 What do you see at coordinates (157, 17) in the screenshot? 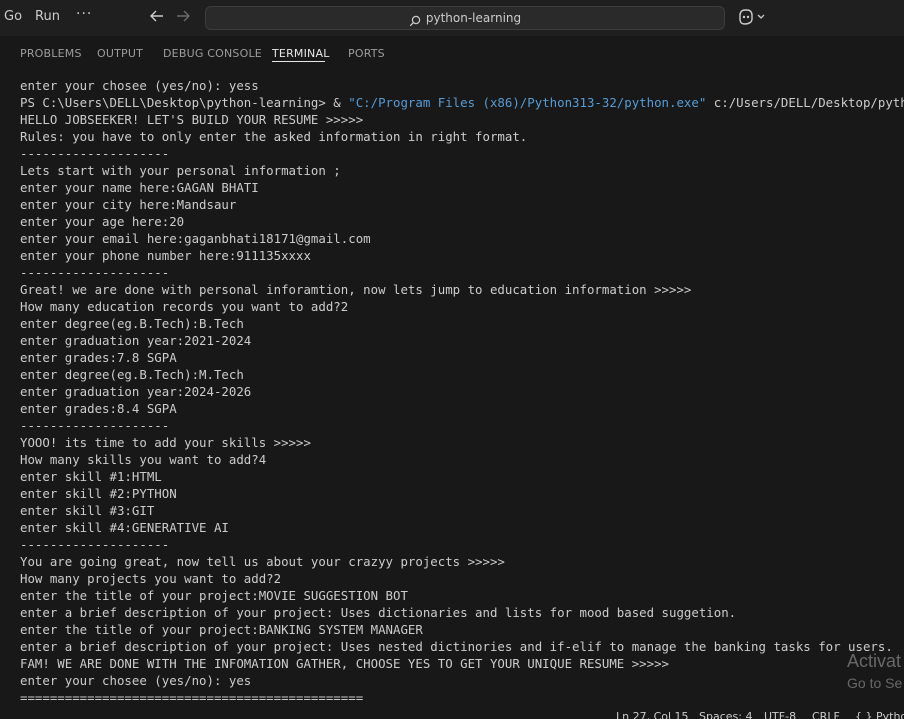
I see `back-arrow-icon` at bounding box center [157, 17].